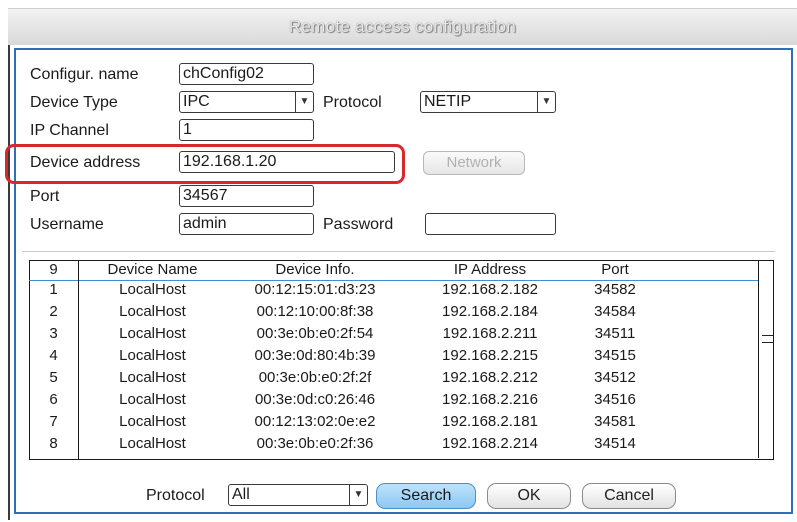 This screenshot has width=797, height=522. Describe the element at coordinates (53, 269) in the screenshot. I see `row-count: 9` at that location.